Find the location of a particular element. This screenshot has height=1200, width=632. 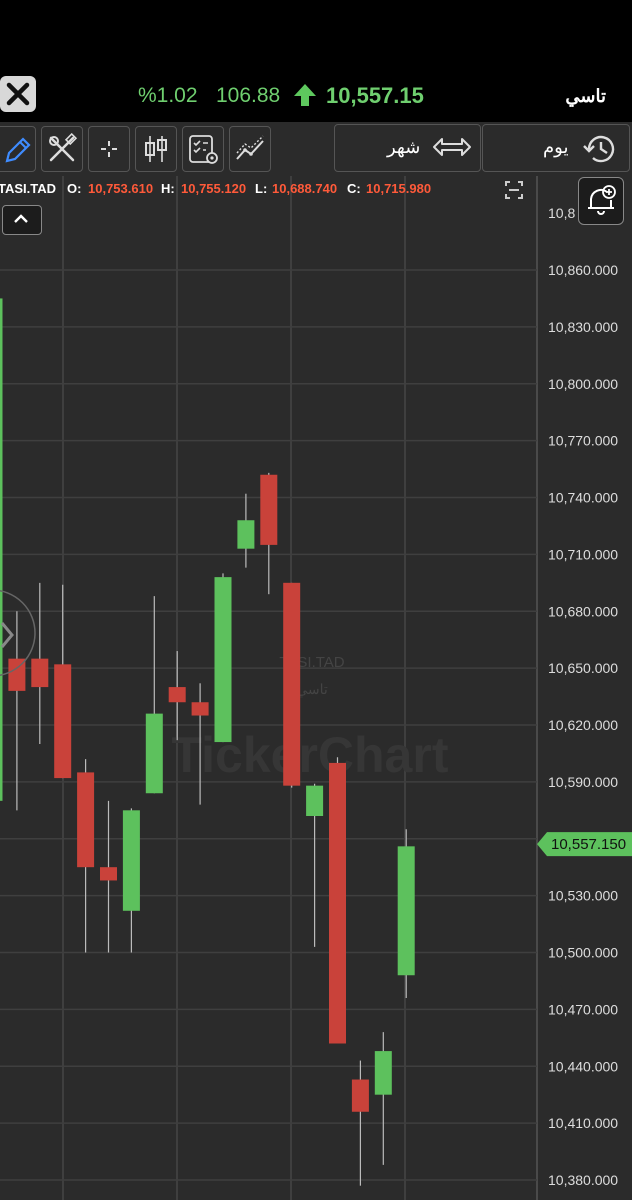

tools-button is located at coordinates (62, 149).